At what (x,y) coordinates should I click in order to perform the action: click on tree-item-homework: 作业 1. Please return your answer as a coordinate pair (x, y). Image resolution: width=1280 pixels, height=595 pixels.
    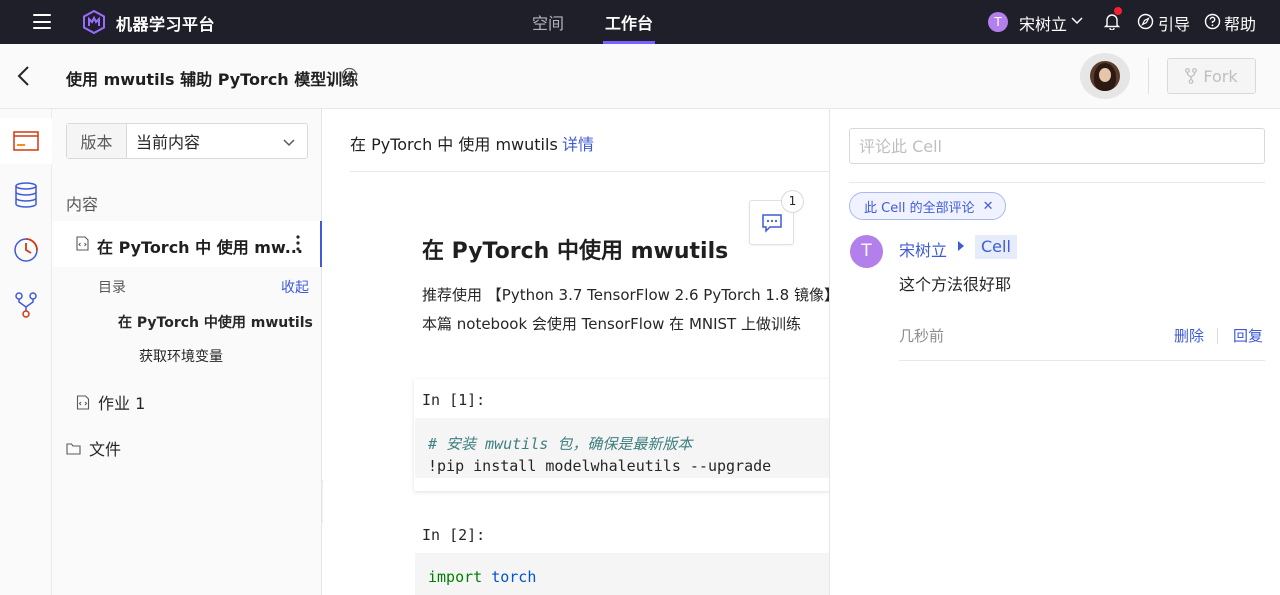
    Looking at the image, I should click on (110, 402).